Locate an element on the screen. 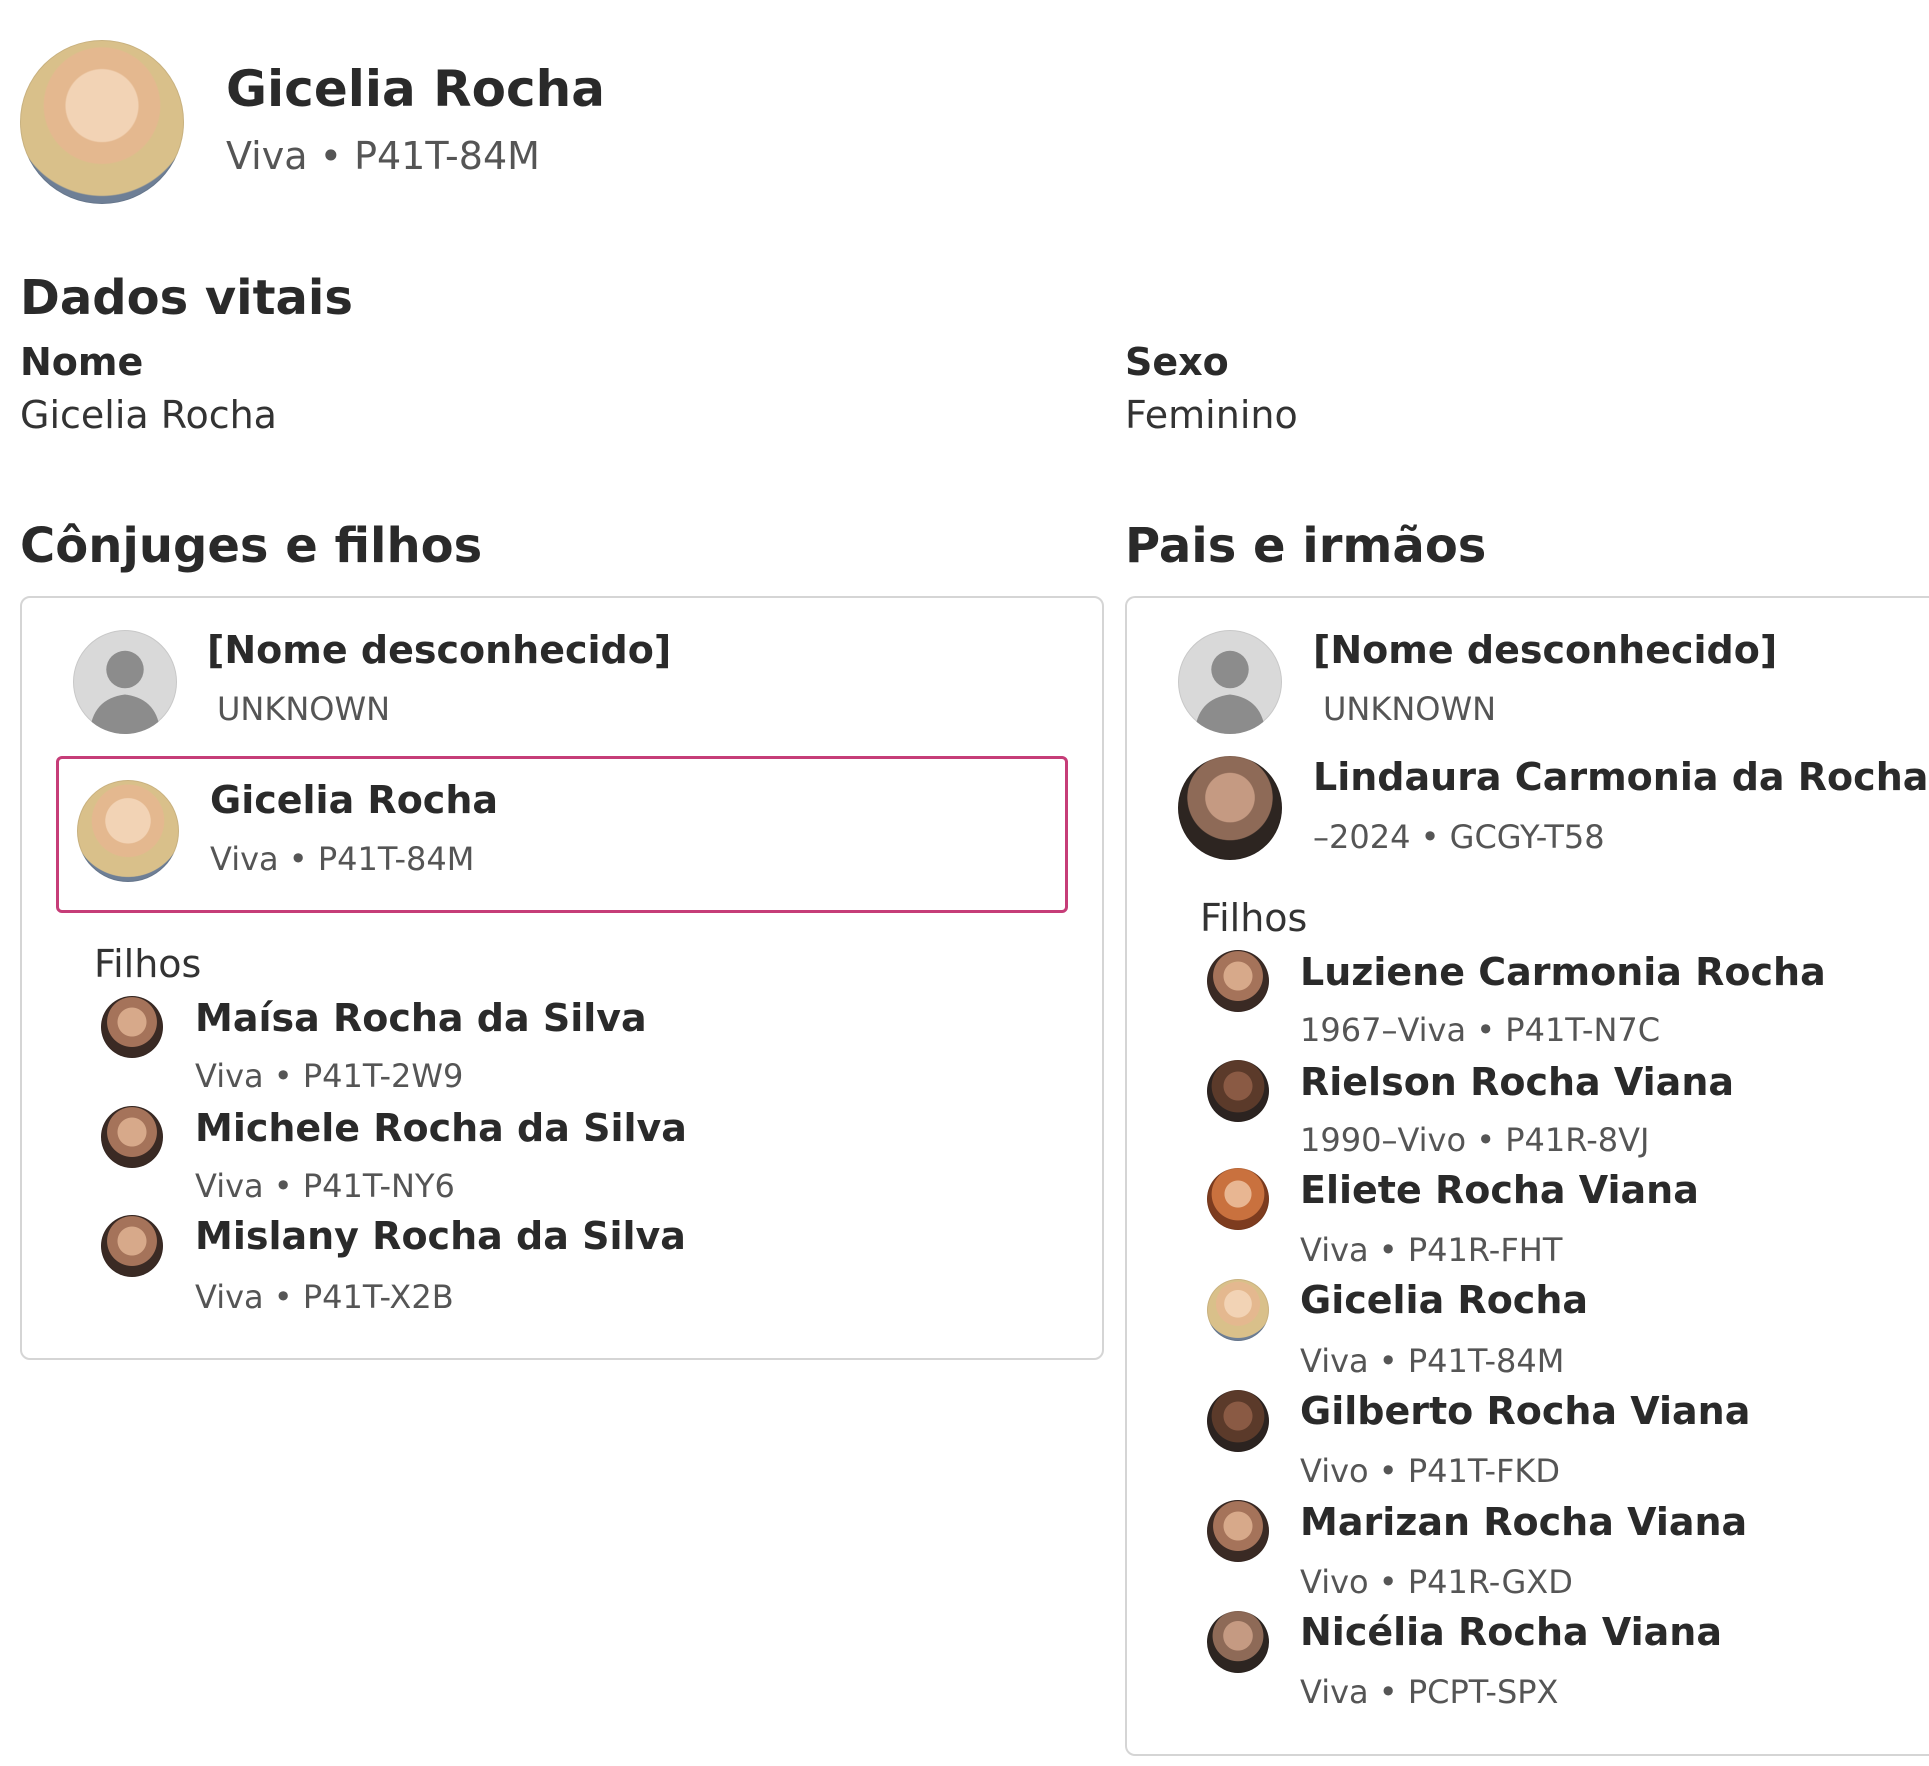 The image size is (1929, 1766). sibling-sub: Vivo • P41T-FKD is located at coordinates (1430, 1471).